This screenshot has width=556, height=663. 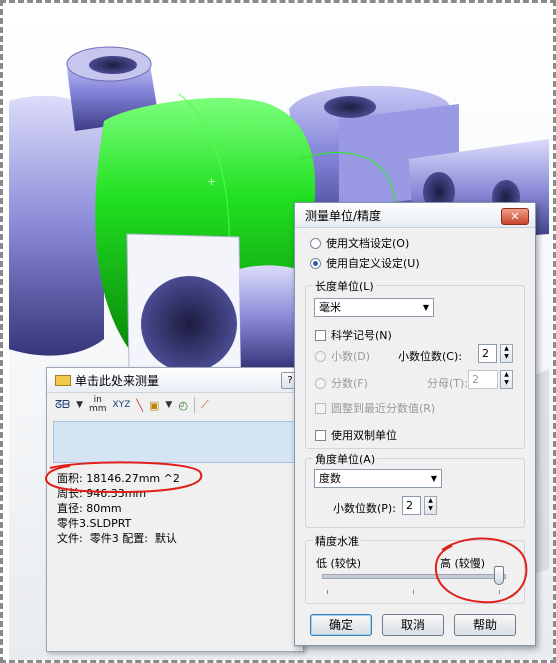 What do you see at coordinates (89, 508) in the screenshot?
I see `result-diameter: 直径: 80mm` at bounding box center [89, 508].